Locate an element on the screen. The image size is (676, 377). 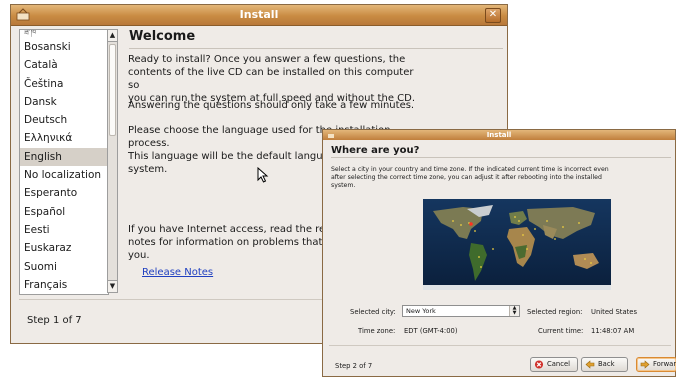
language-item: Español is located at coordinates (64, 212).